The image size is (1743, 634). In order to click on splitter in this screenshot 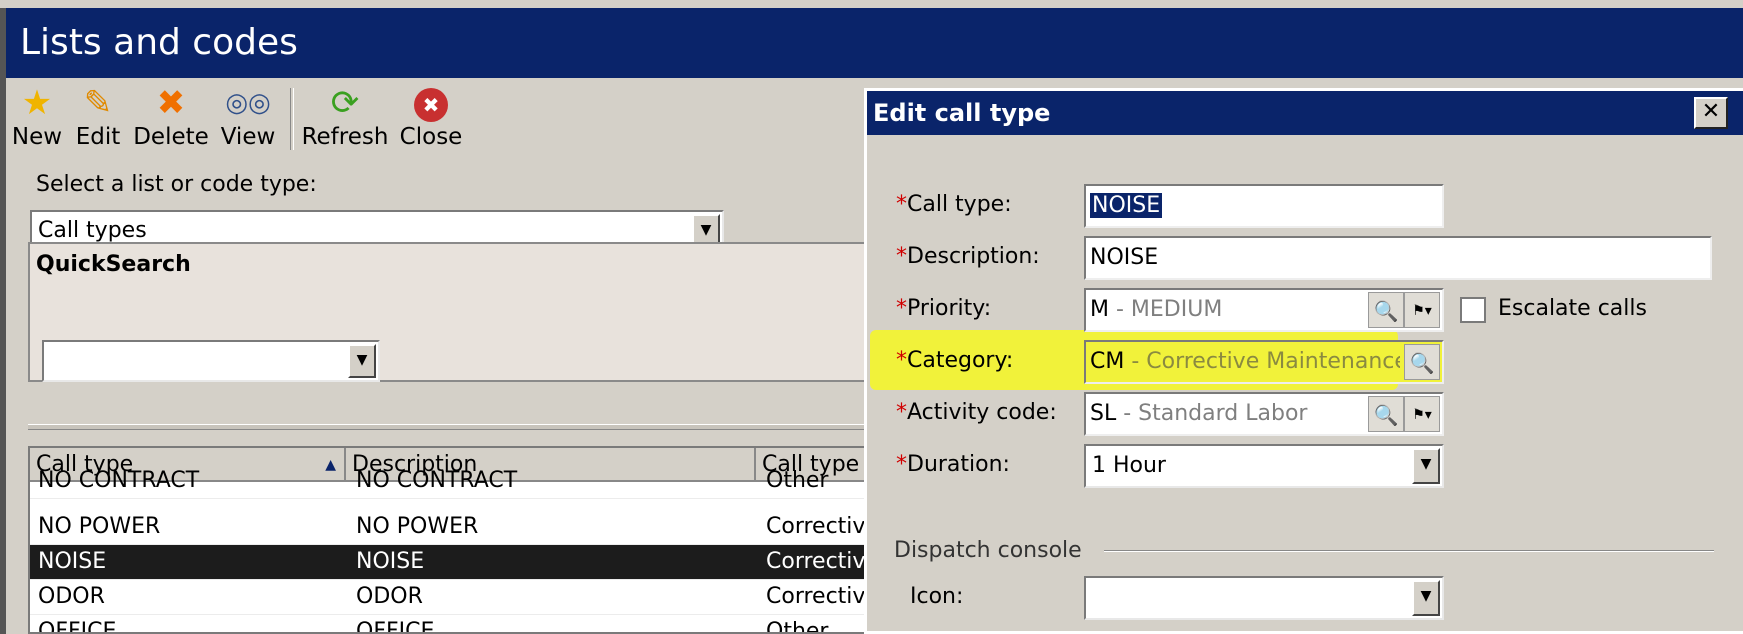, I will do `click(448, 427)`.